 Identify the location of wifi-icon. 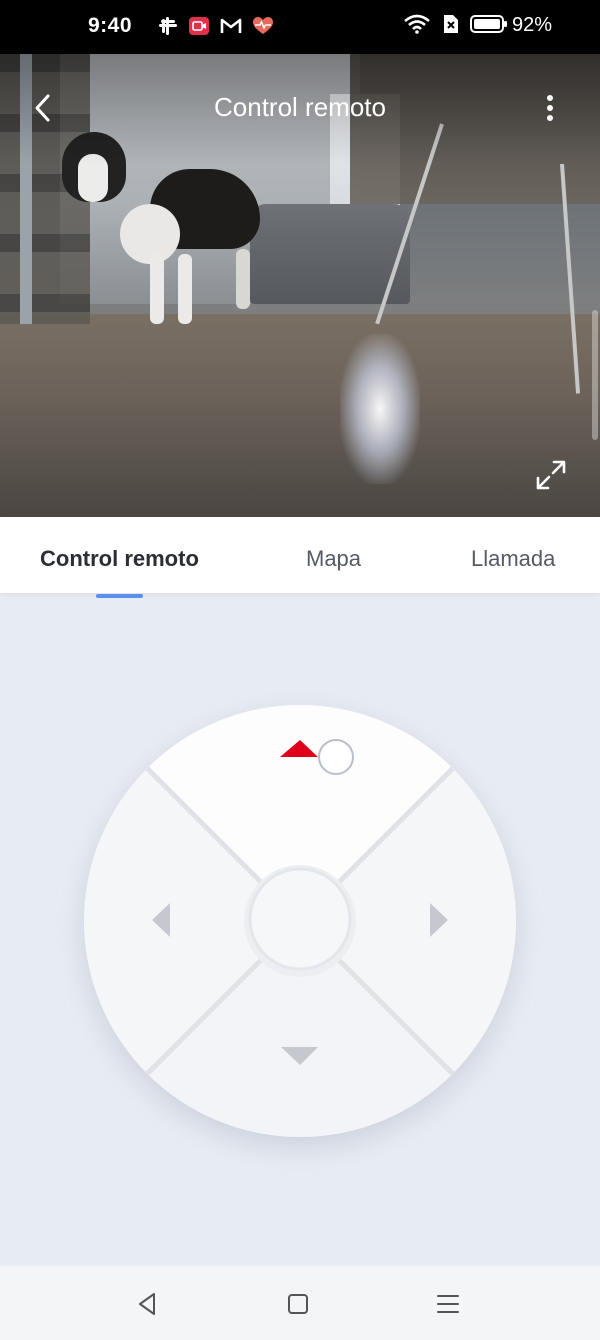
(417, 24).